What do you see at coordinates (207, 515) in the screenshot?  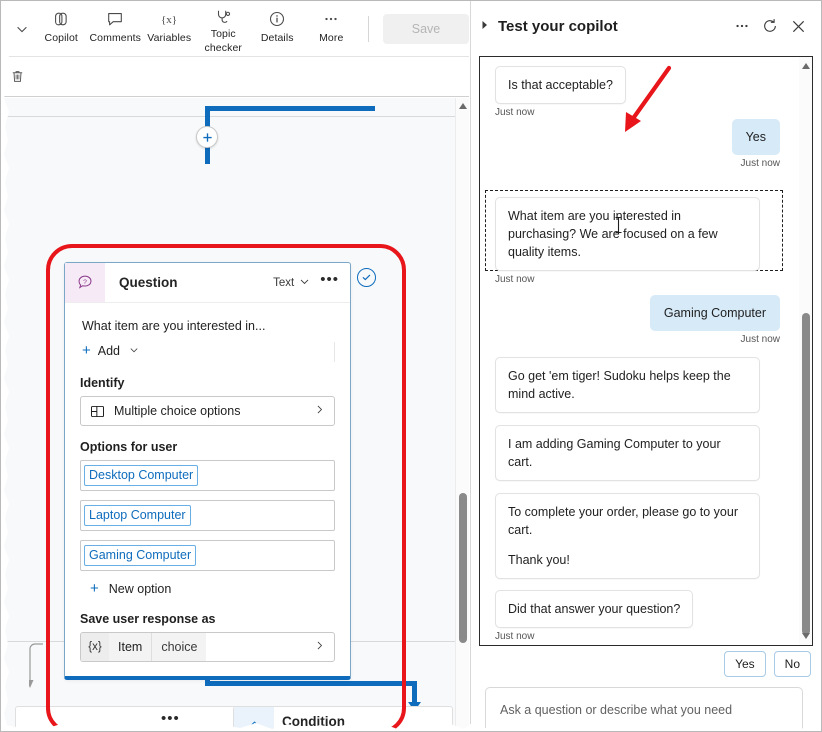 I see `option-row: Laptop Computer` at bounding box center [207, 515].